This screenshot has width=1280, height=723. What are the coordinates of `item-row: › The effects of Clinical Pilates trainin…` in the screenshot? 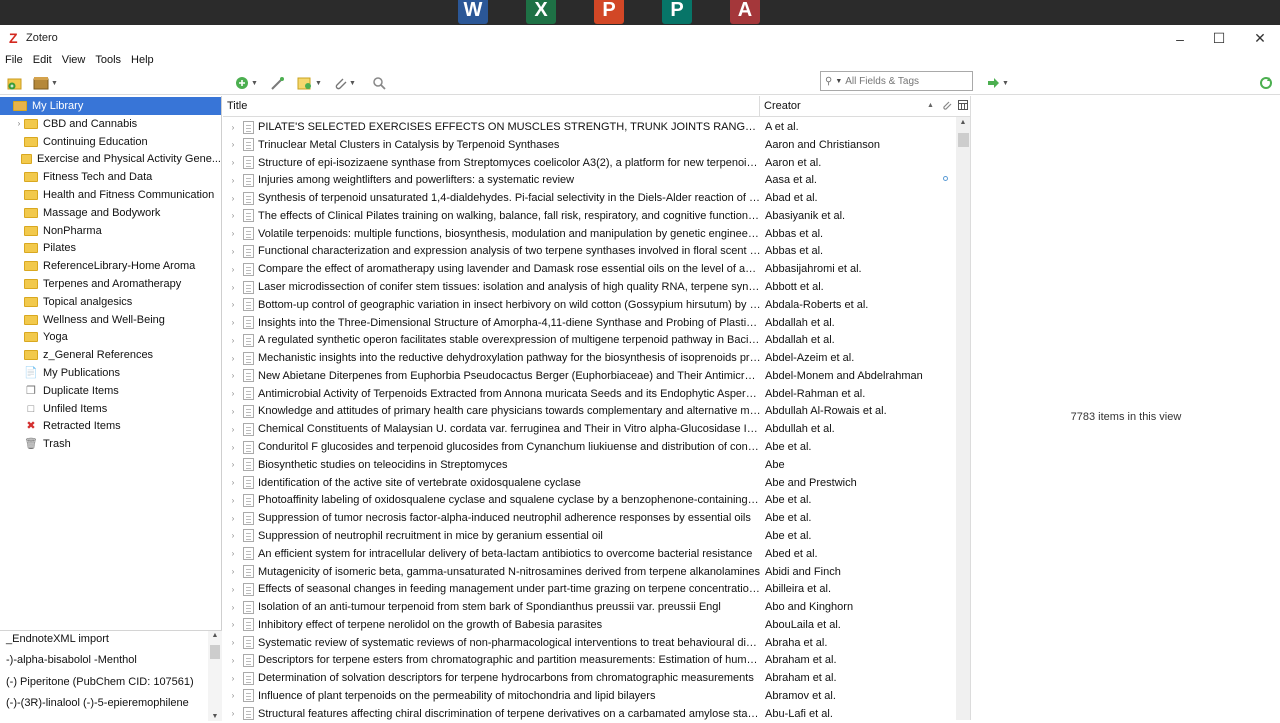 It's located at (589, 216).